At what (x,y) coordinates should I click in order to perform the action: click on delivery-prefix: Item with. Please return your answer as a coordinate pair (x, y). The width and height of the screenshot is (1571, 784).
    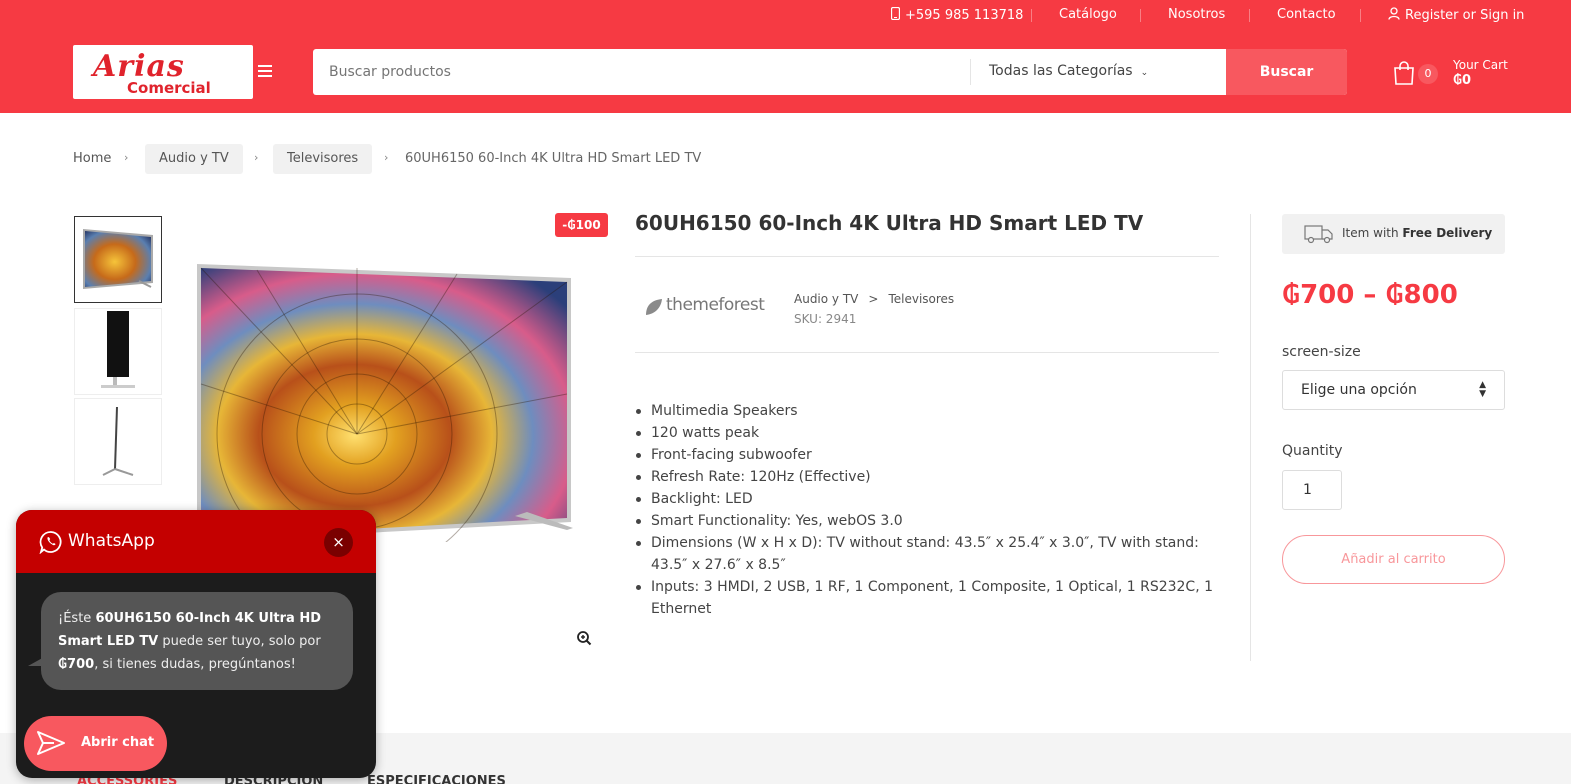
    Looking at the image, I should click on (1372, 233).